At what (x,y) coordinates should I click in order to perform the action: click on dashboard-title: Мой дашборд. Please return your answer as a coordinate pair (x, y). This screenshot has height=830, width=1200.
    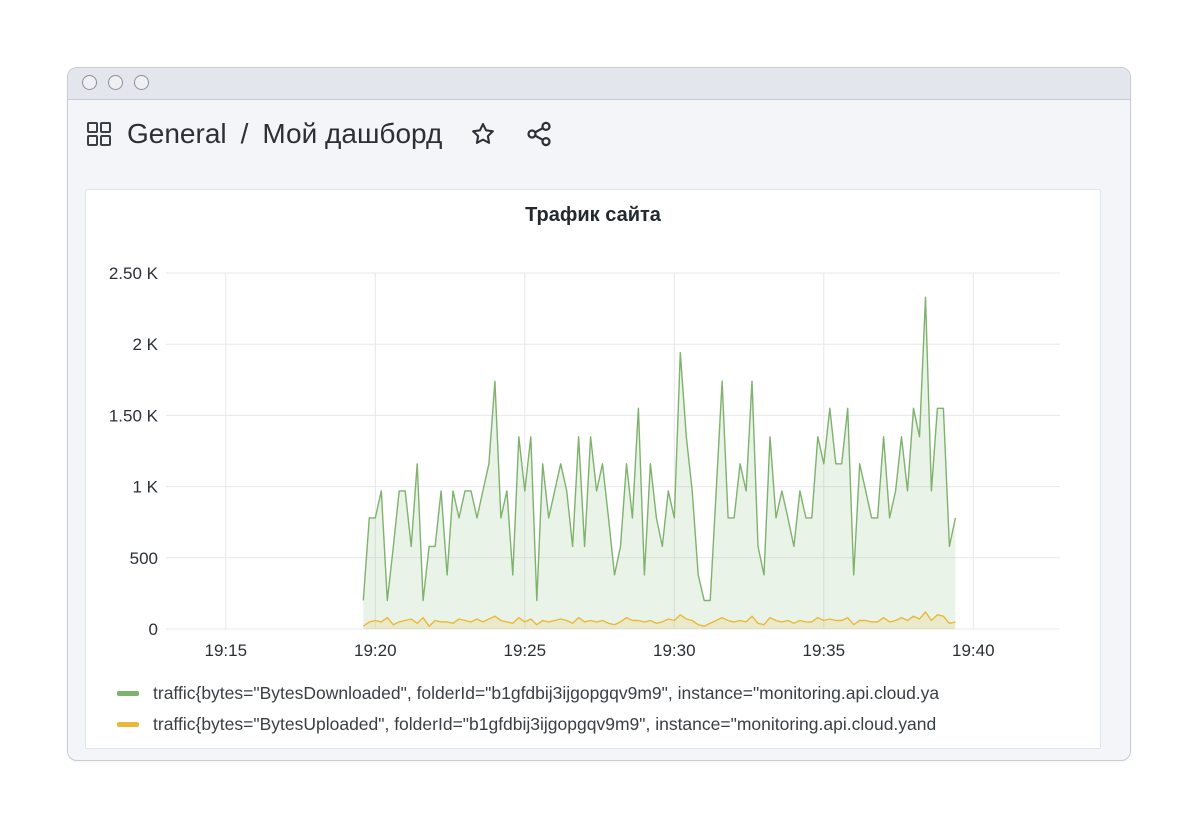
    Looking at the image, I should click on (352, 134).